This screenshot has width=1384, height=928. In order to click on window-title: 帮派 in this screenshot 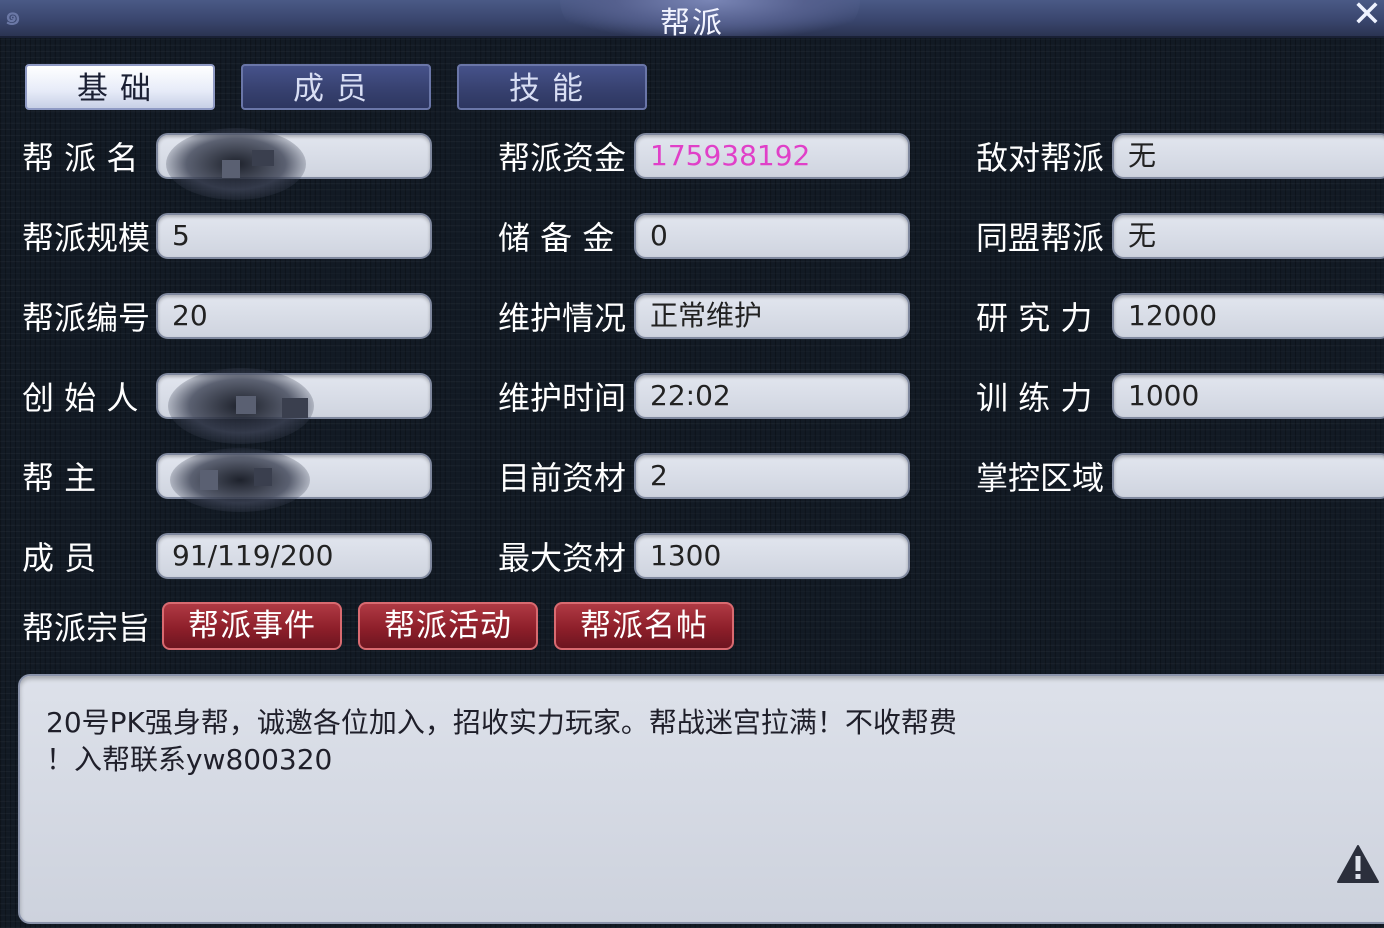, I will do `click(692, 23)`.